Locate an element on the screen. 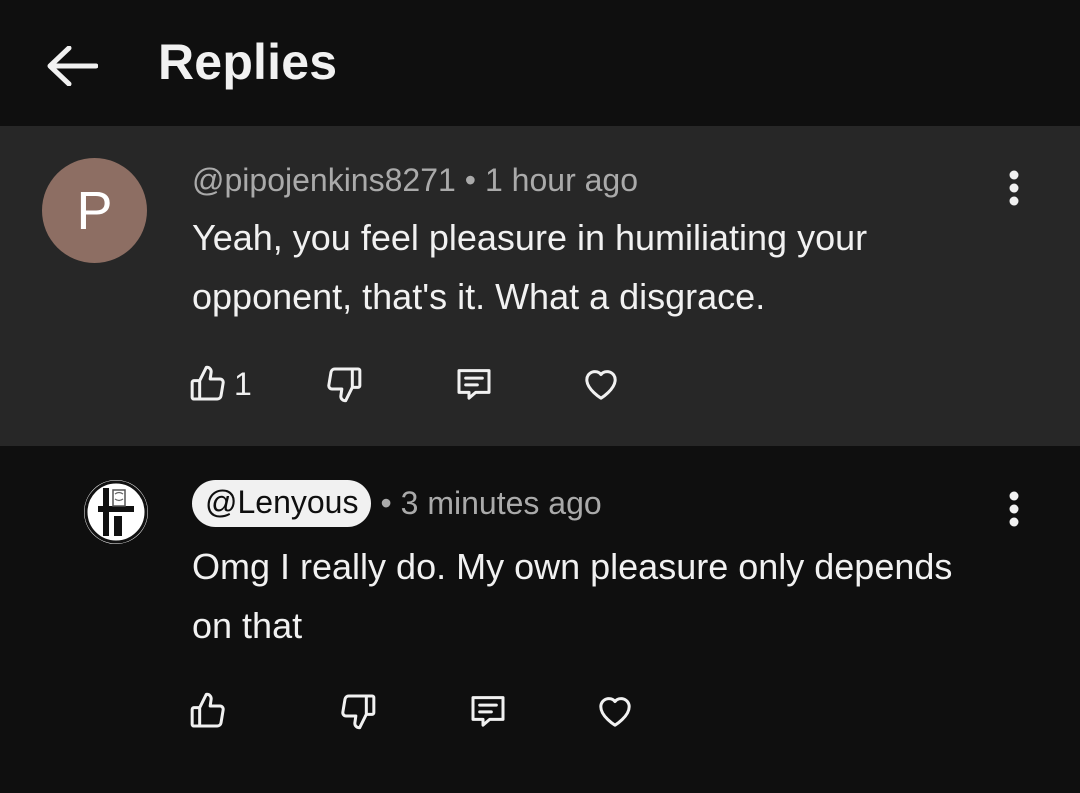 The height and width of the screenshot is (793, 1080). avatar-image is located at coordinates (116, 512).